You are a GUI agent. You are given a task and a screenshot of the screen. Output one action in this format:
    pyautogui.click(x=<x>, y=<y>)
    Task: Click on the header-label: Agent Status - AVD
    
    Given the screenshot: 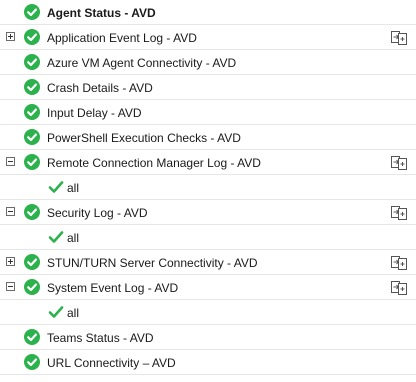 What is the action you would take?
    pyautogui.click(x=101, y=13)
    